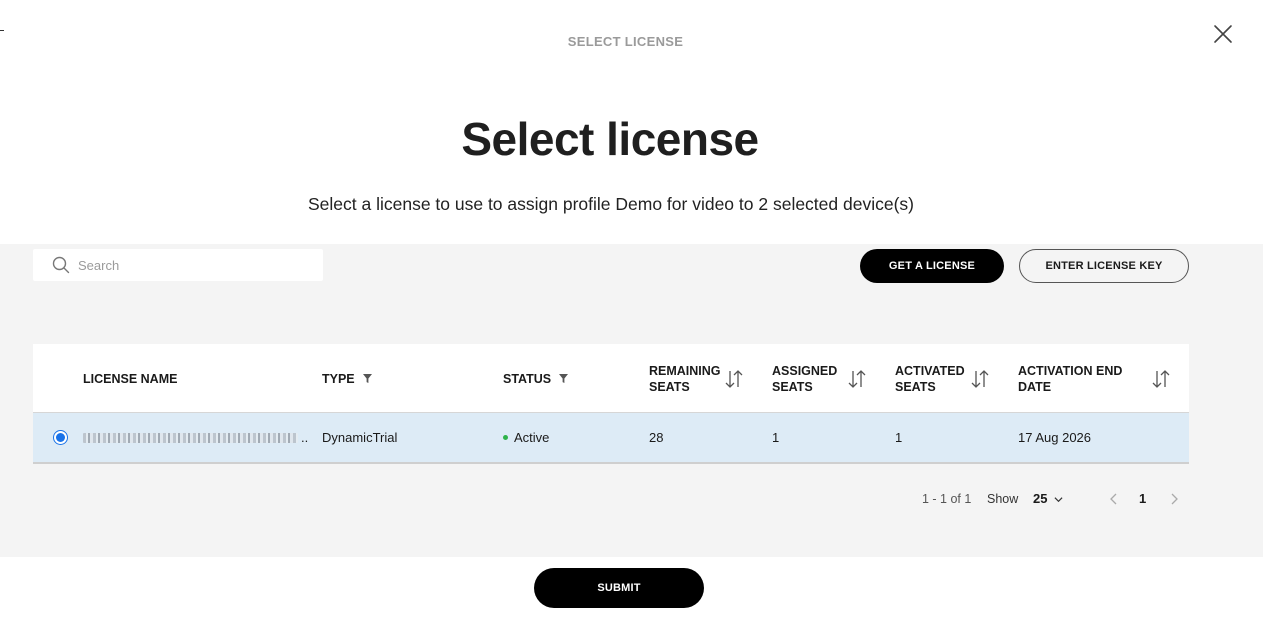  I want to click on column-label: STATUS, so click(527, 378).